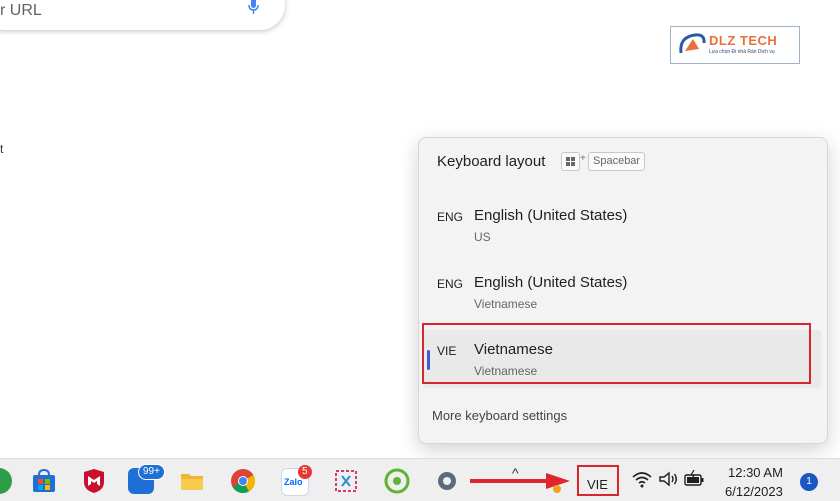 The height and width of the screenshot is (501, 840). What do you see at coordinates (623, 225) in the screenshot?
I see `layout-option-eng-us: ENG English (United States) US` at bounding box center [623, 225].